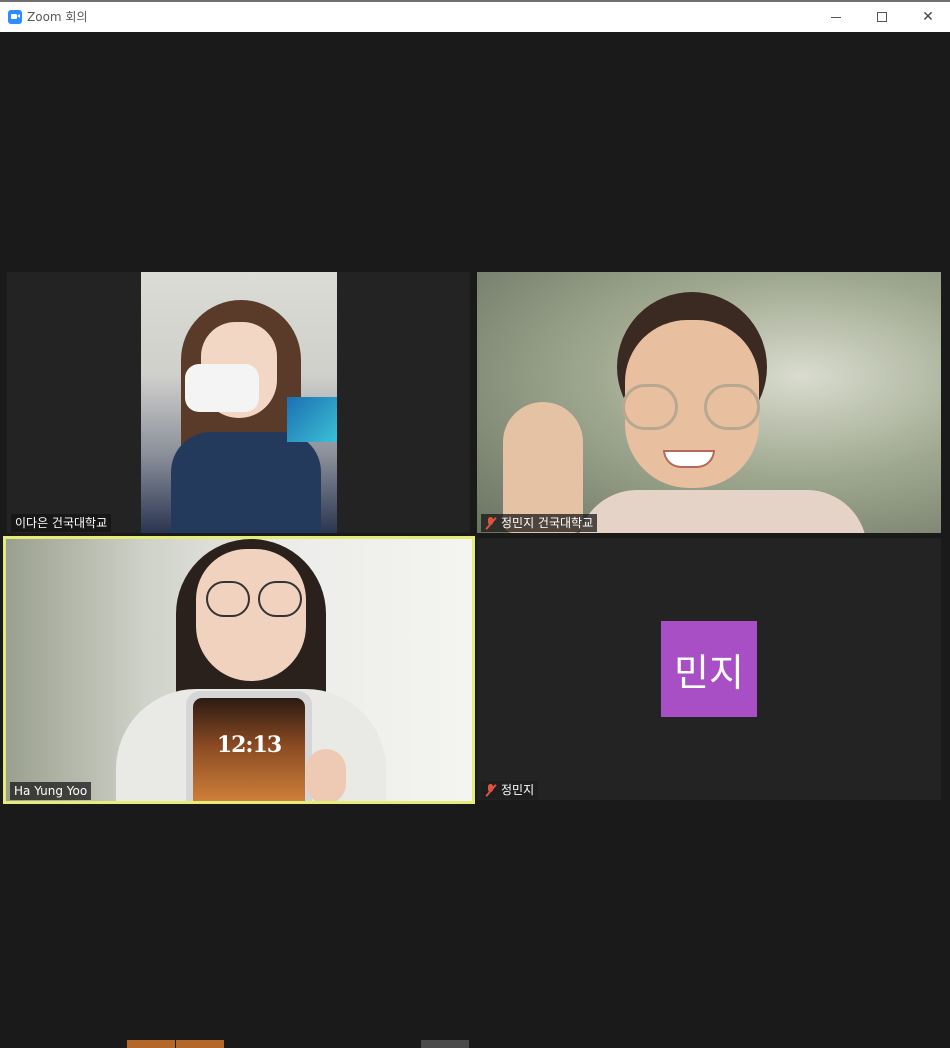  I want to click on participant-tile: 민지 정민지, so click(709, 669).